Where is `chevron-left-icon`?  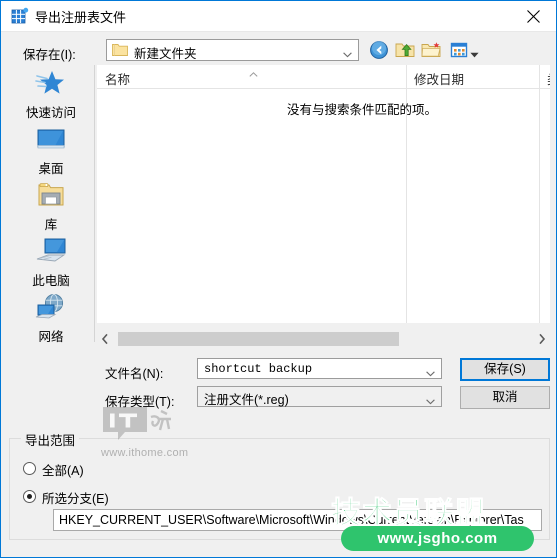 chevron-left-icon is located at coordinates (104, 339).